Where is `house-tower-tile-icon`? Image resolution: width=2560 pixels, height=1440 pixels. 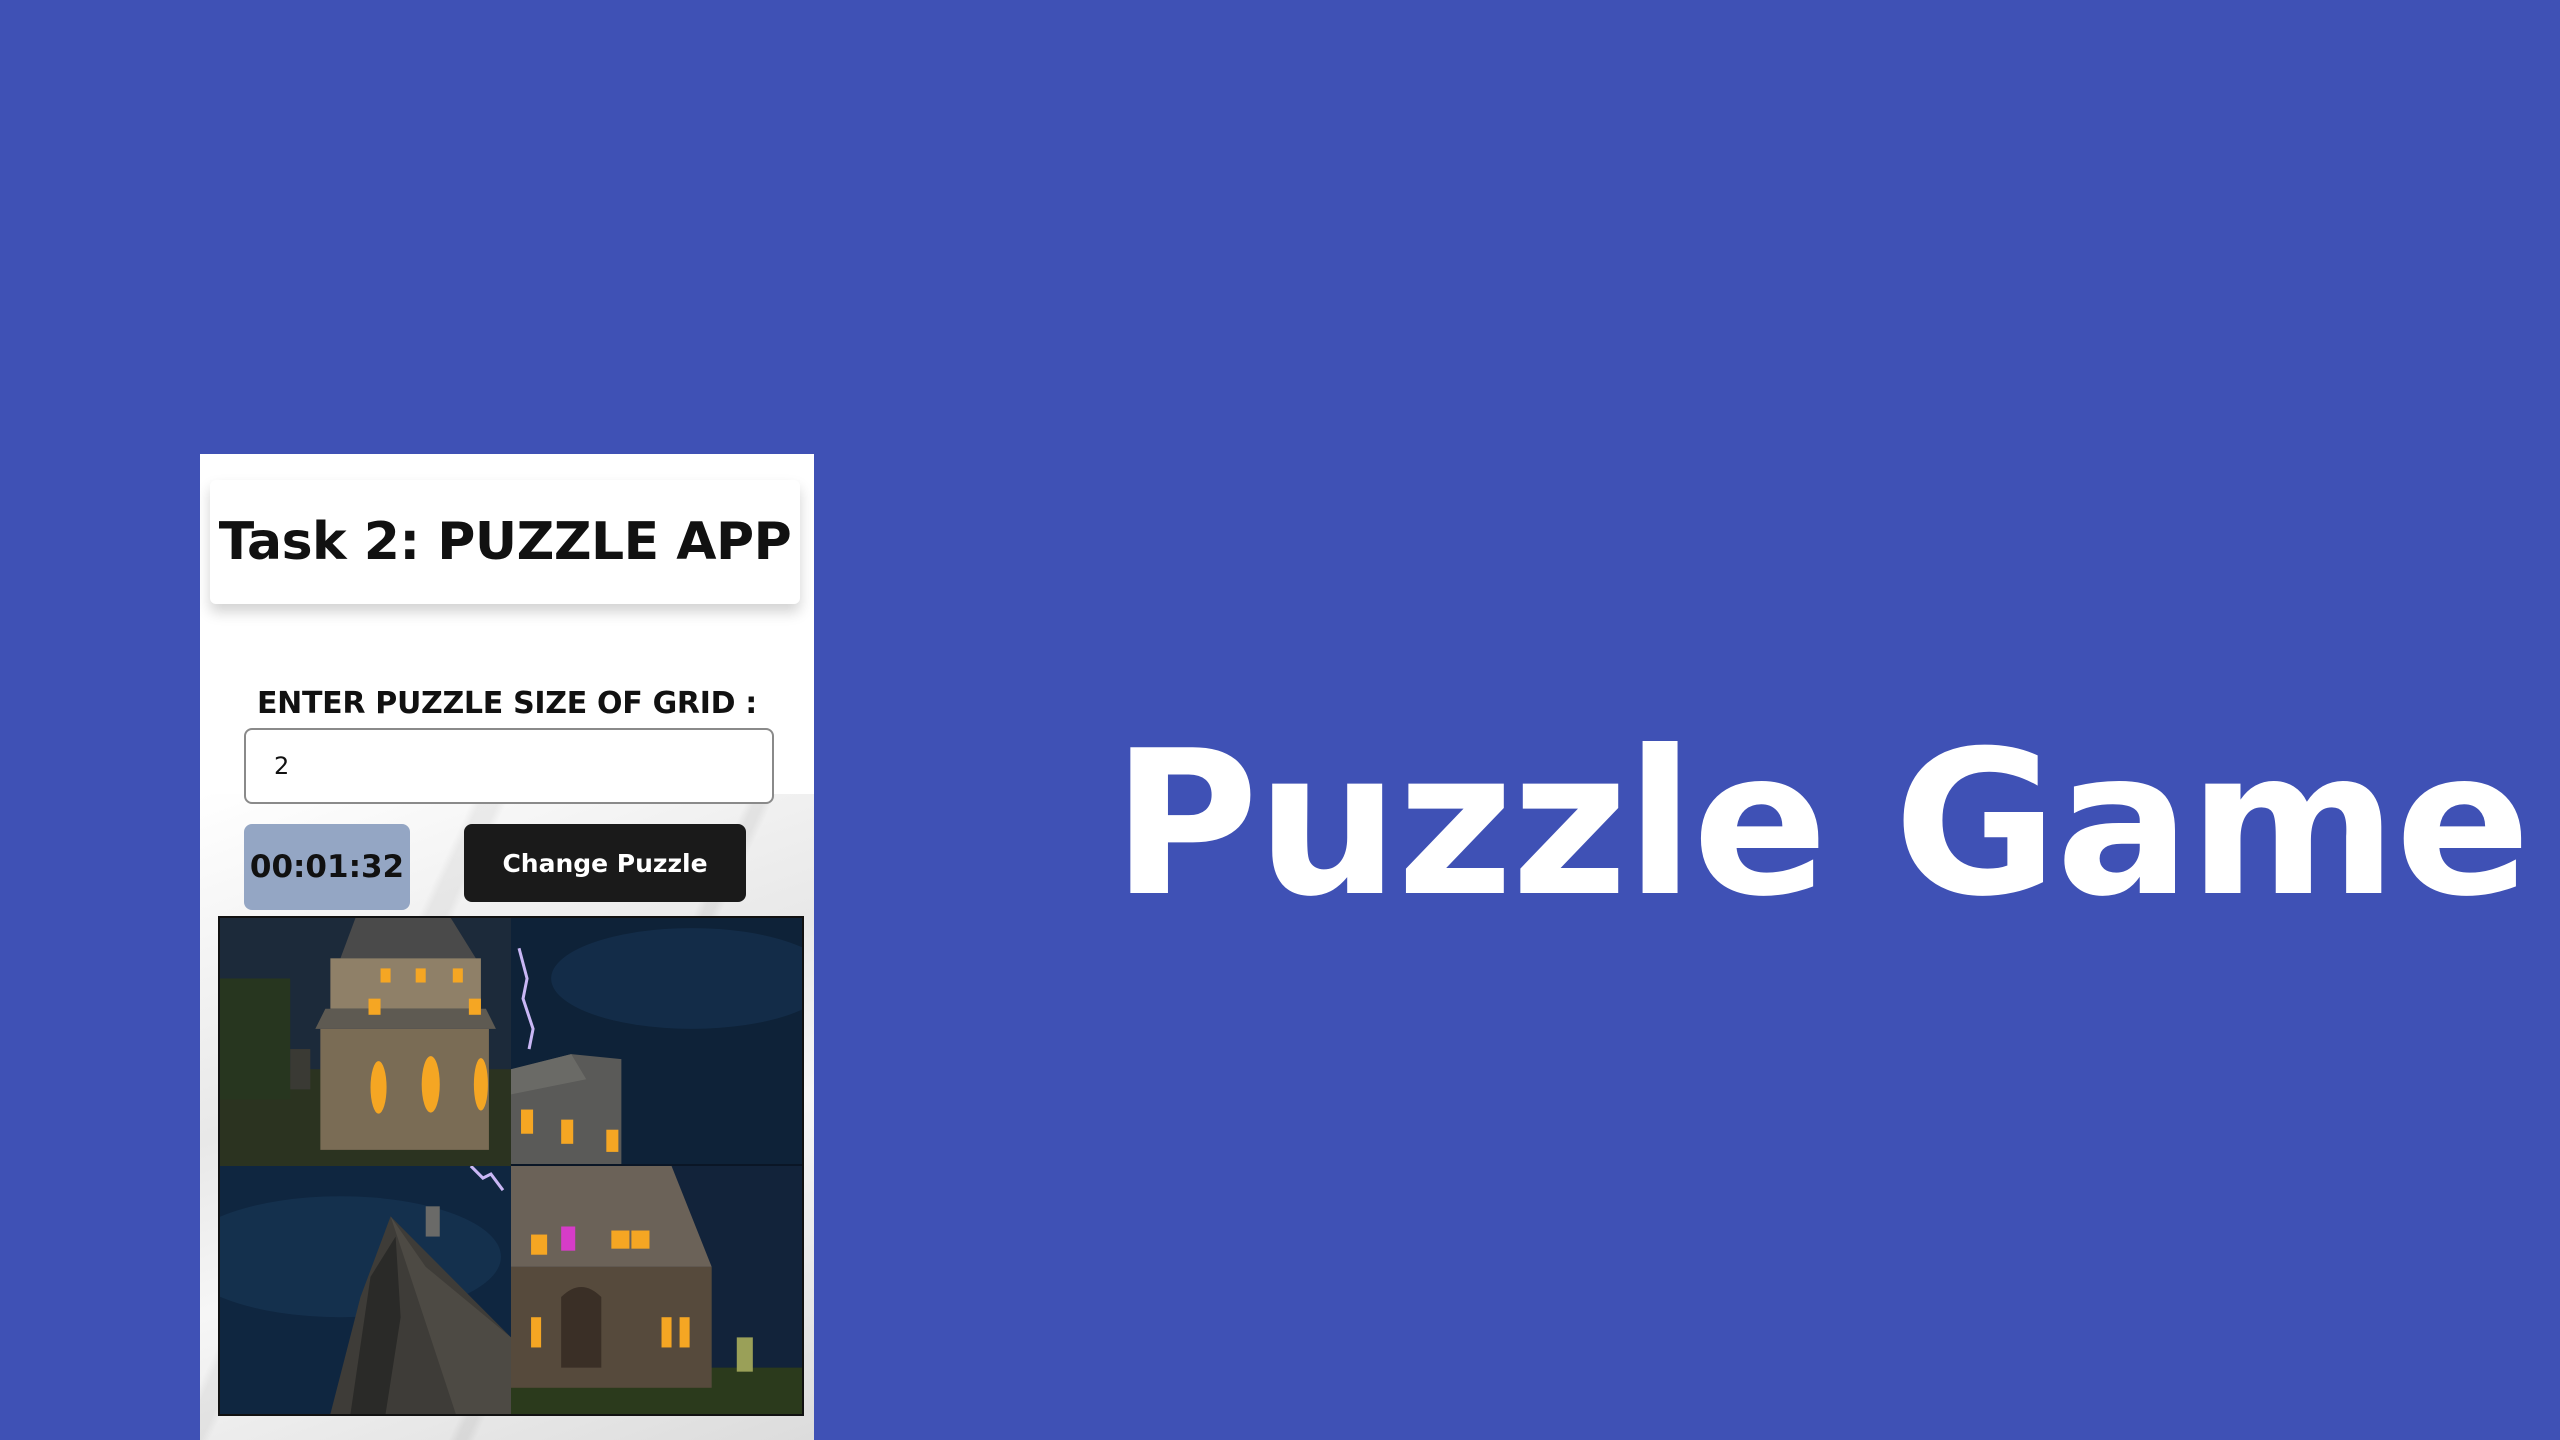
house-tower-tile-icon is located at coordinates (365, 1042).